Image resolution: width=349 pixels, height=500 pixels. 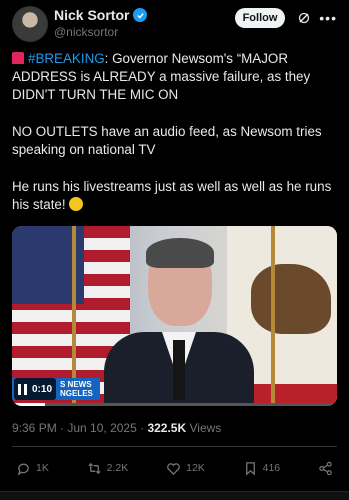 What do you see at coordinates (23, 469) in the screenshot?
I see `reply-icon` at bounding box center [23, 469].